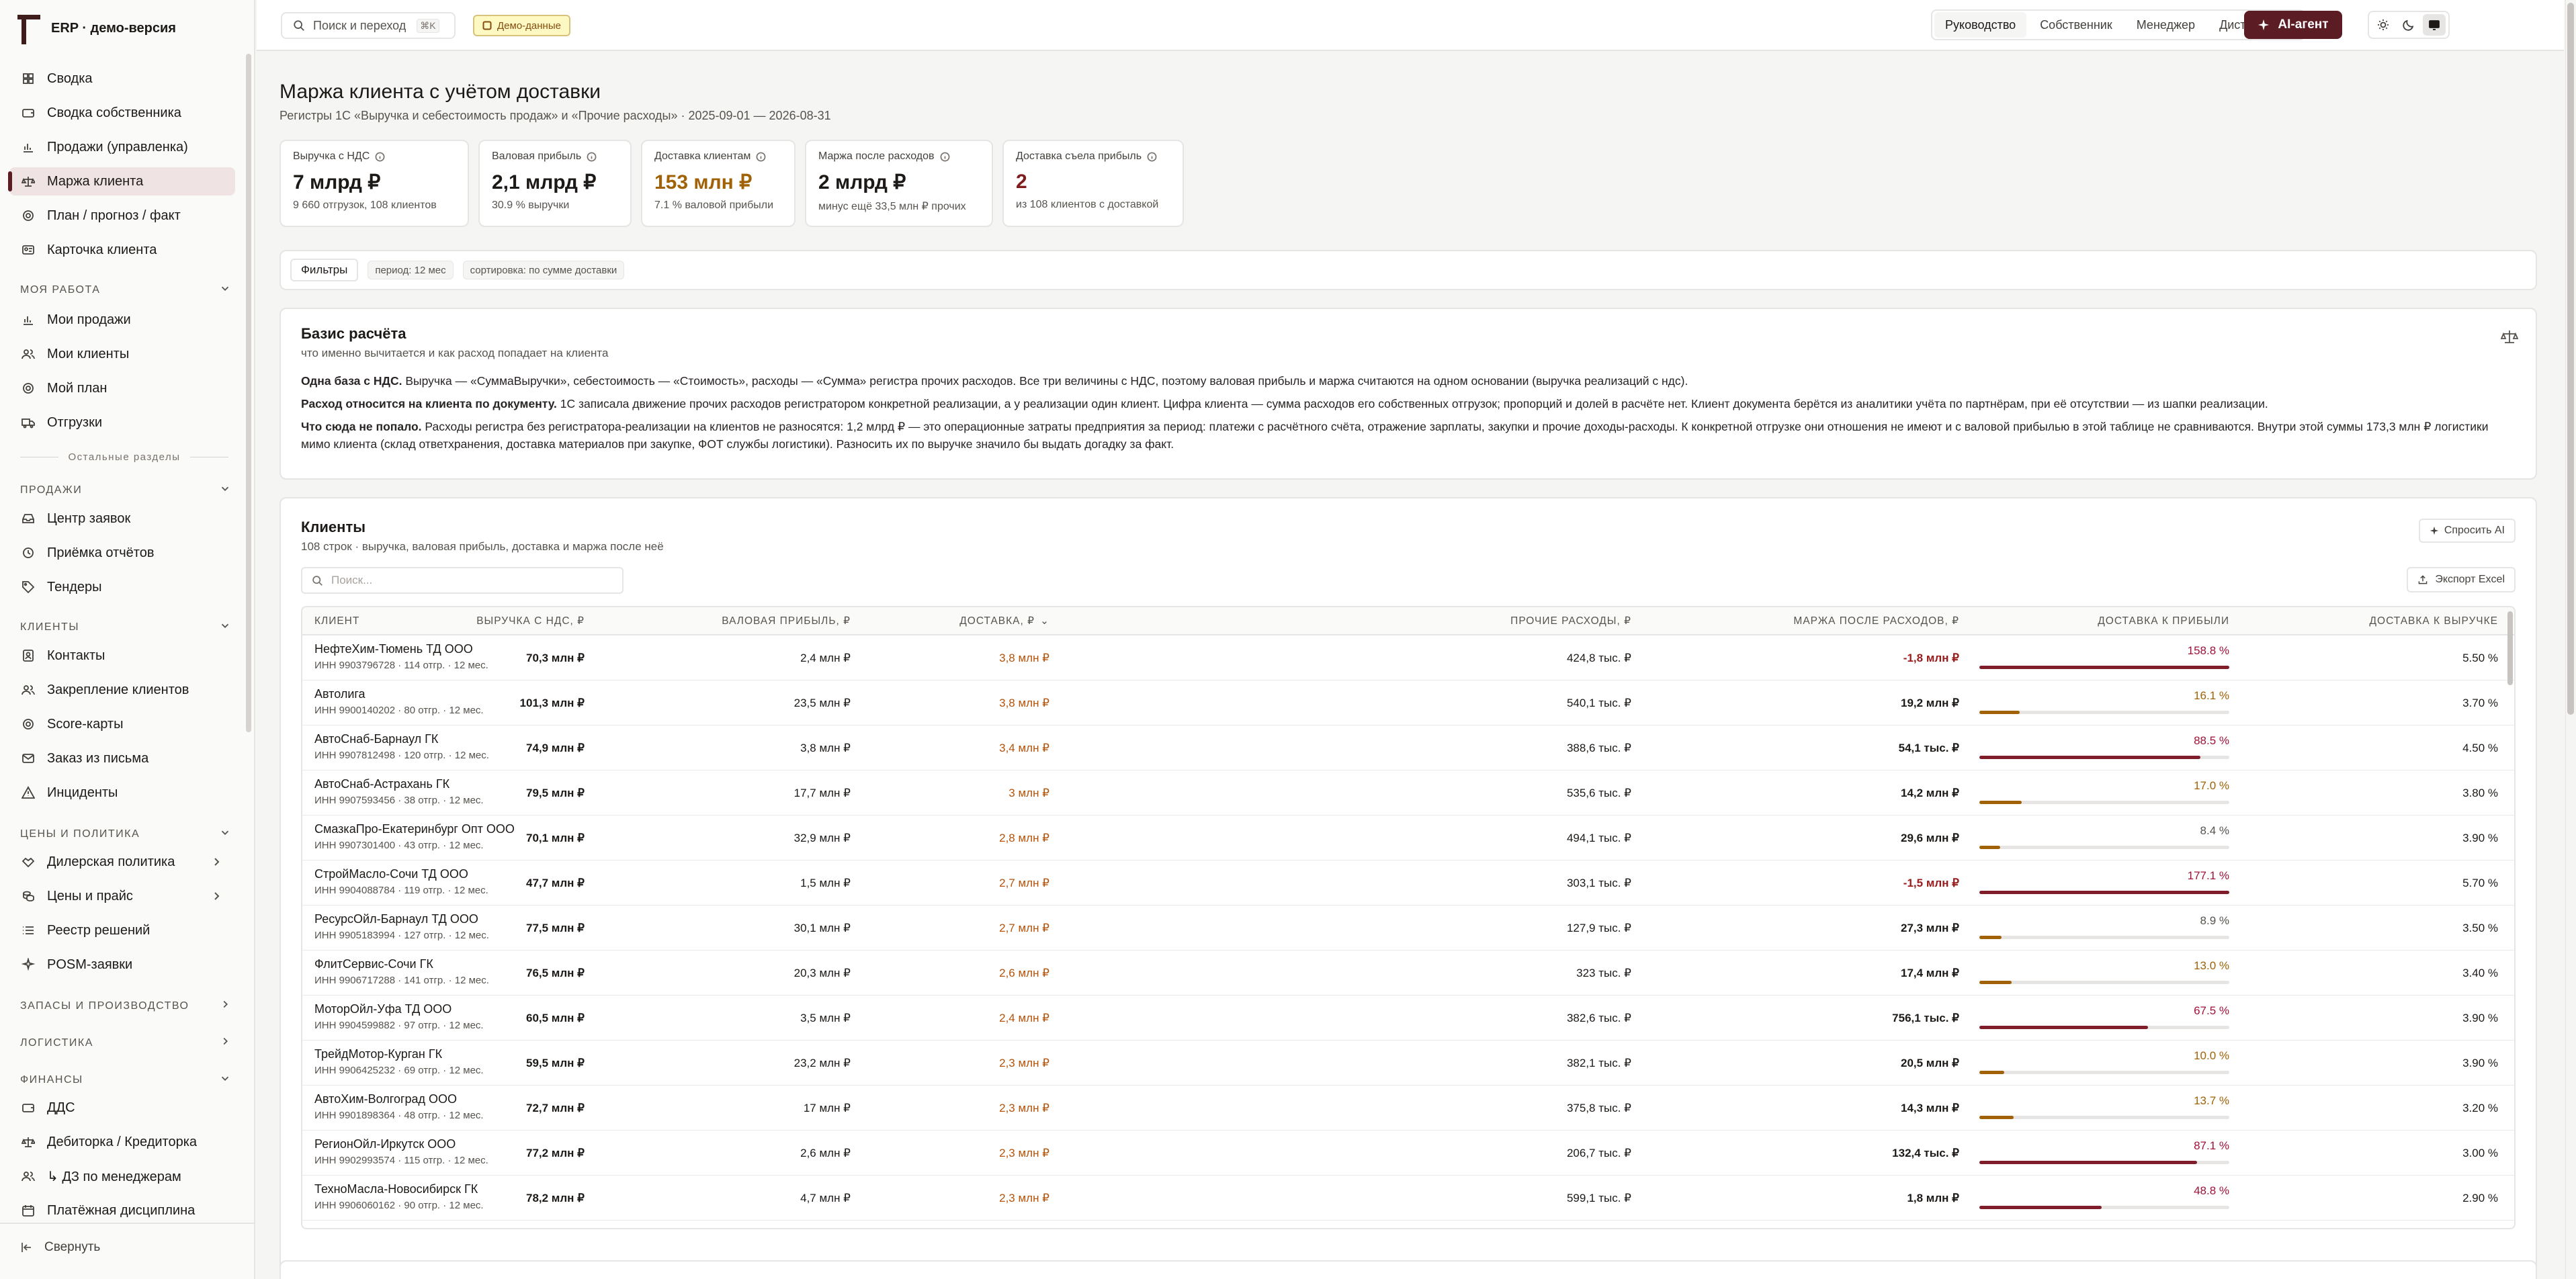  I want to click on table-scrollbar, so click(2510, 648).